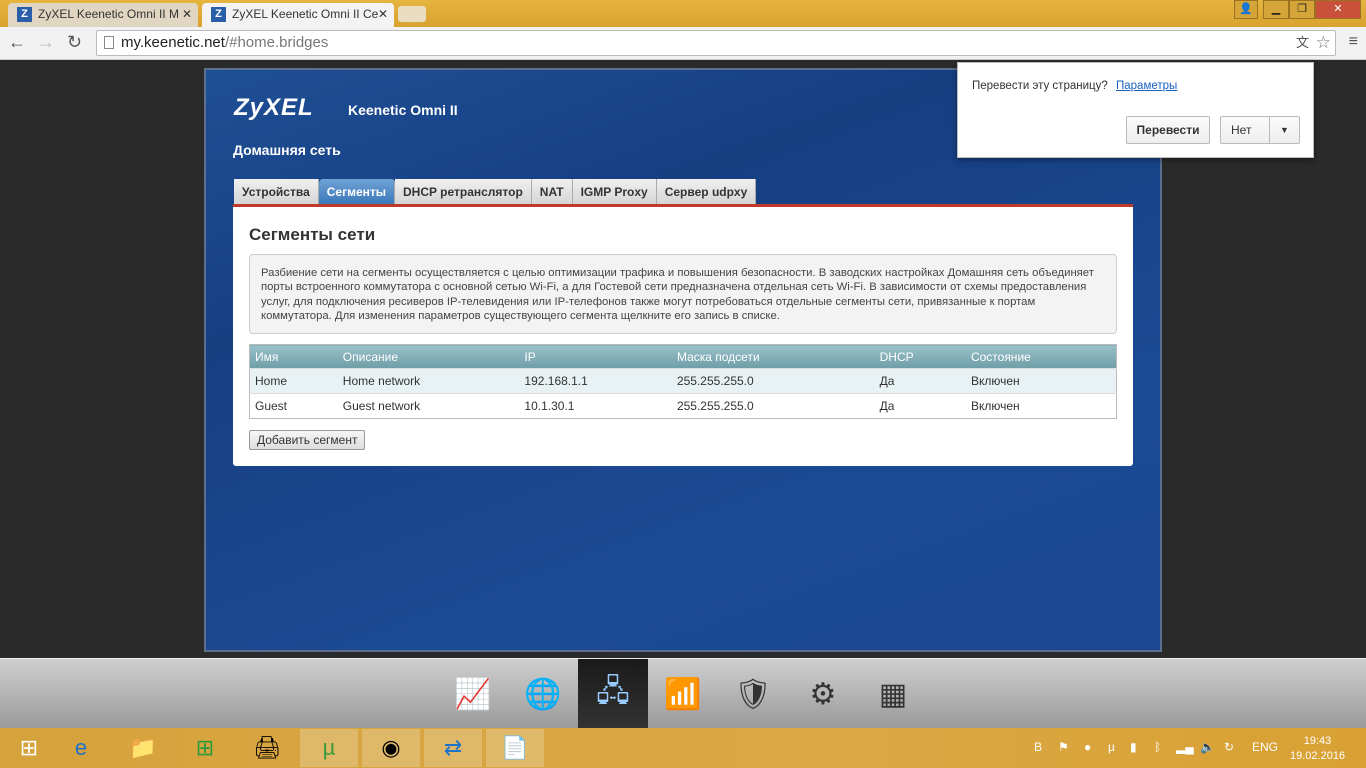 Image resolution: width=1366 pixels, height=768 pixels. I want to click on home-network-icon: 🖧, so click(613, 694).